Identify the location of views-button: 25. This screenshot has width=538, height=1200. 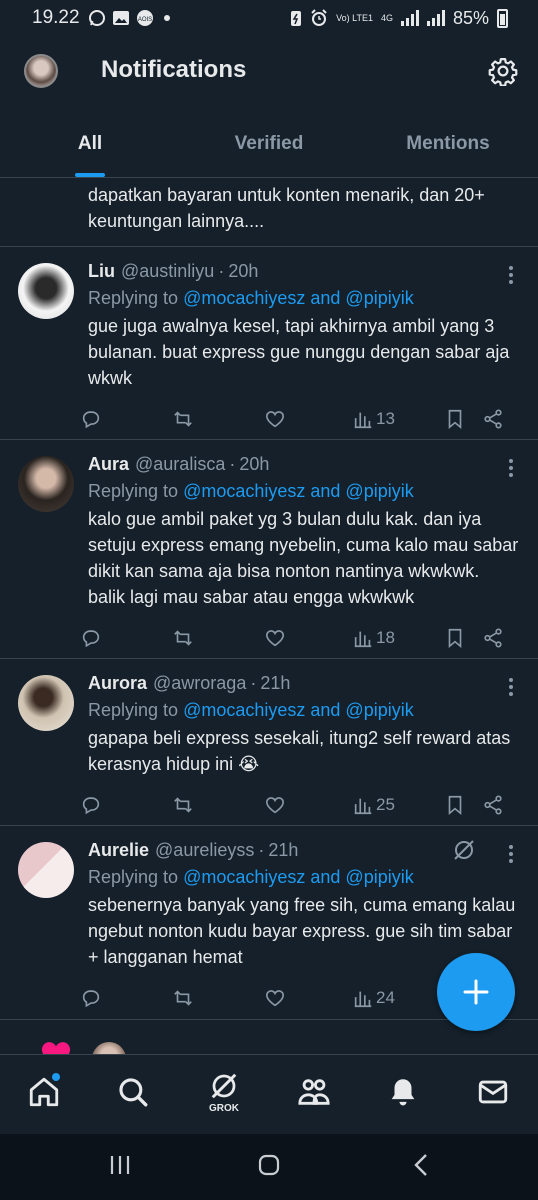
(373, 805).